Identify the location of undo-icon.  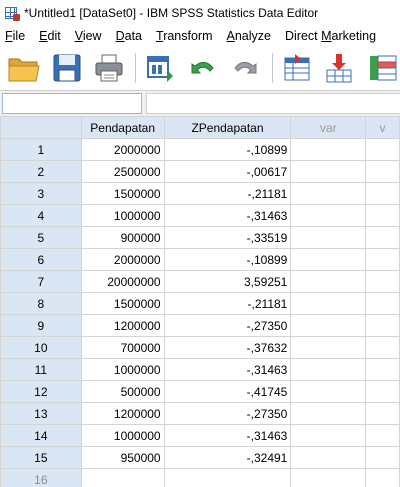
(203, 68).